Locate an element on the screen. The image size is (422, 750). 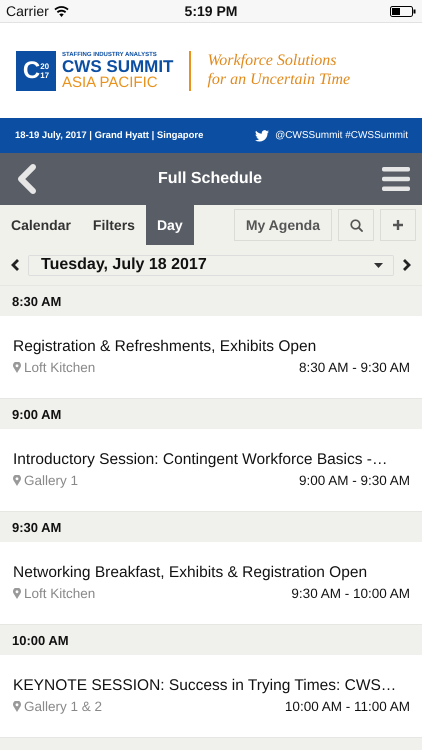
caret-icon is located at coordinates (378, 265).